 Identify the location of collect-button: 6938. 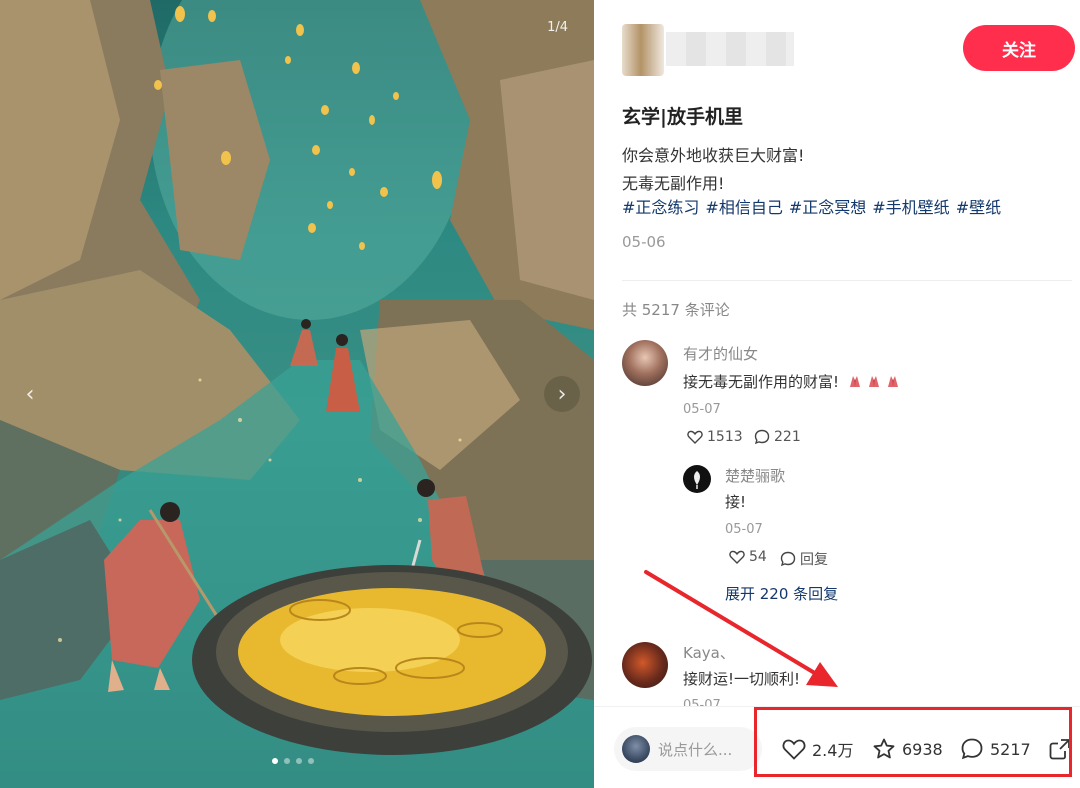
(907, 749).